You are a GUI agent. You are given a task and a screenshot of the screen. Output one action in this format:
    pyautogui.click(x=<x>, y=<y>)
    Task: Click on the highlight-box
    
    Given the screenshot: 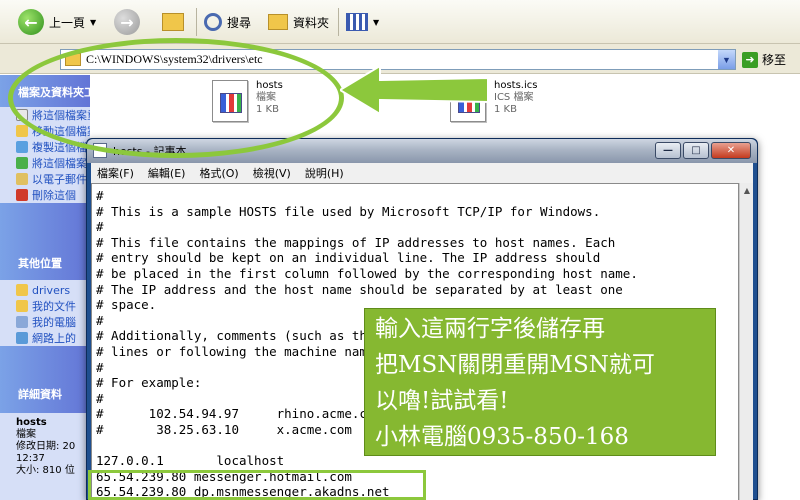 What is the action you would take?
    pyautogui.click(x=257, y=485)
    